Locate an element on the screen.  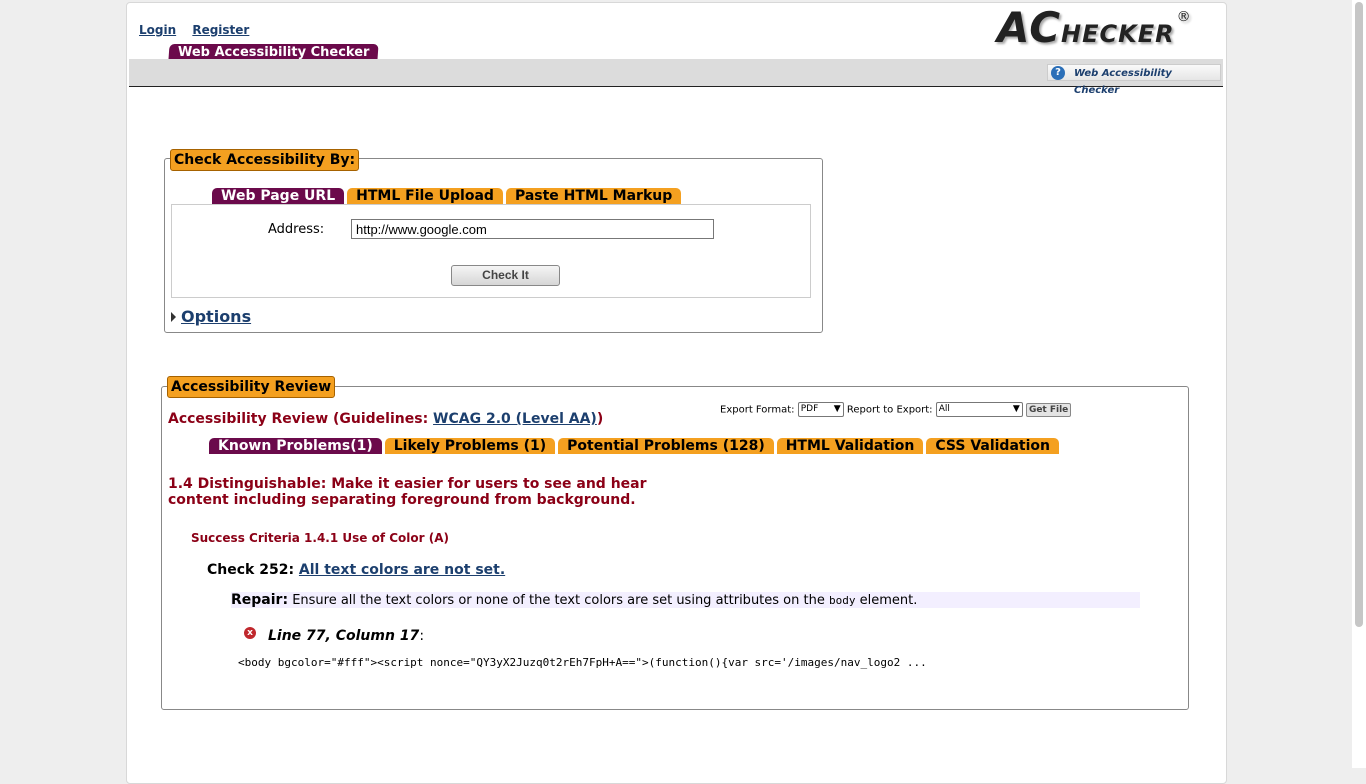
tab-html-file-upload: HTML File Upload is located at coordinates (425, 196).